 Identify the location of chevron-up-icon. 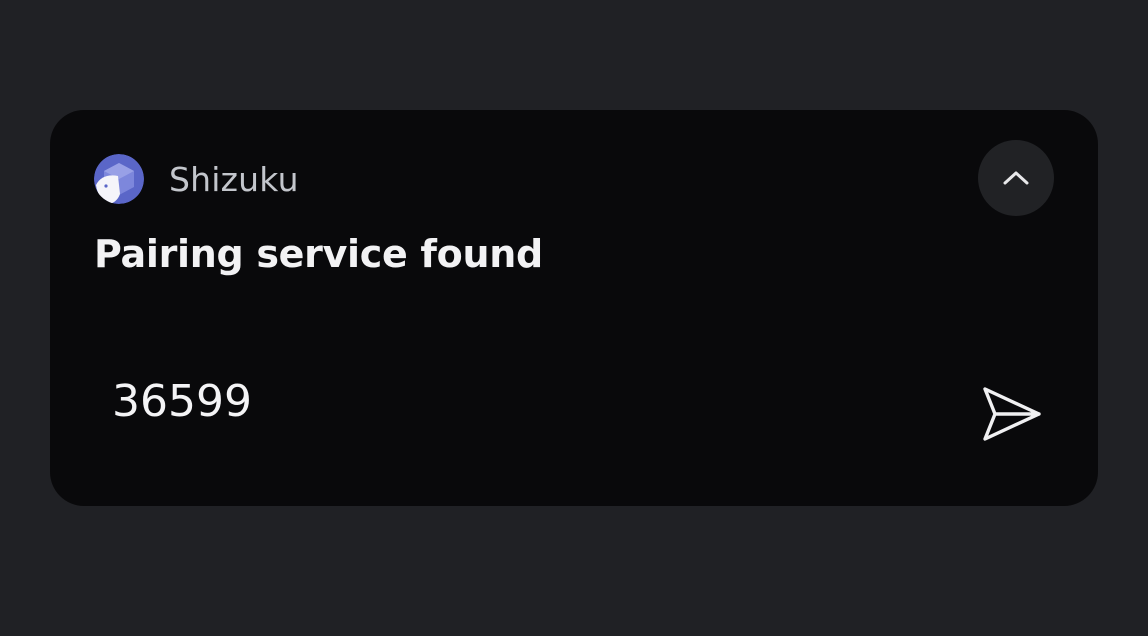
(1016, 178).